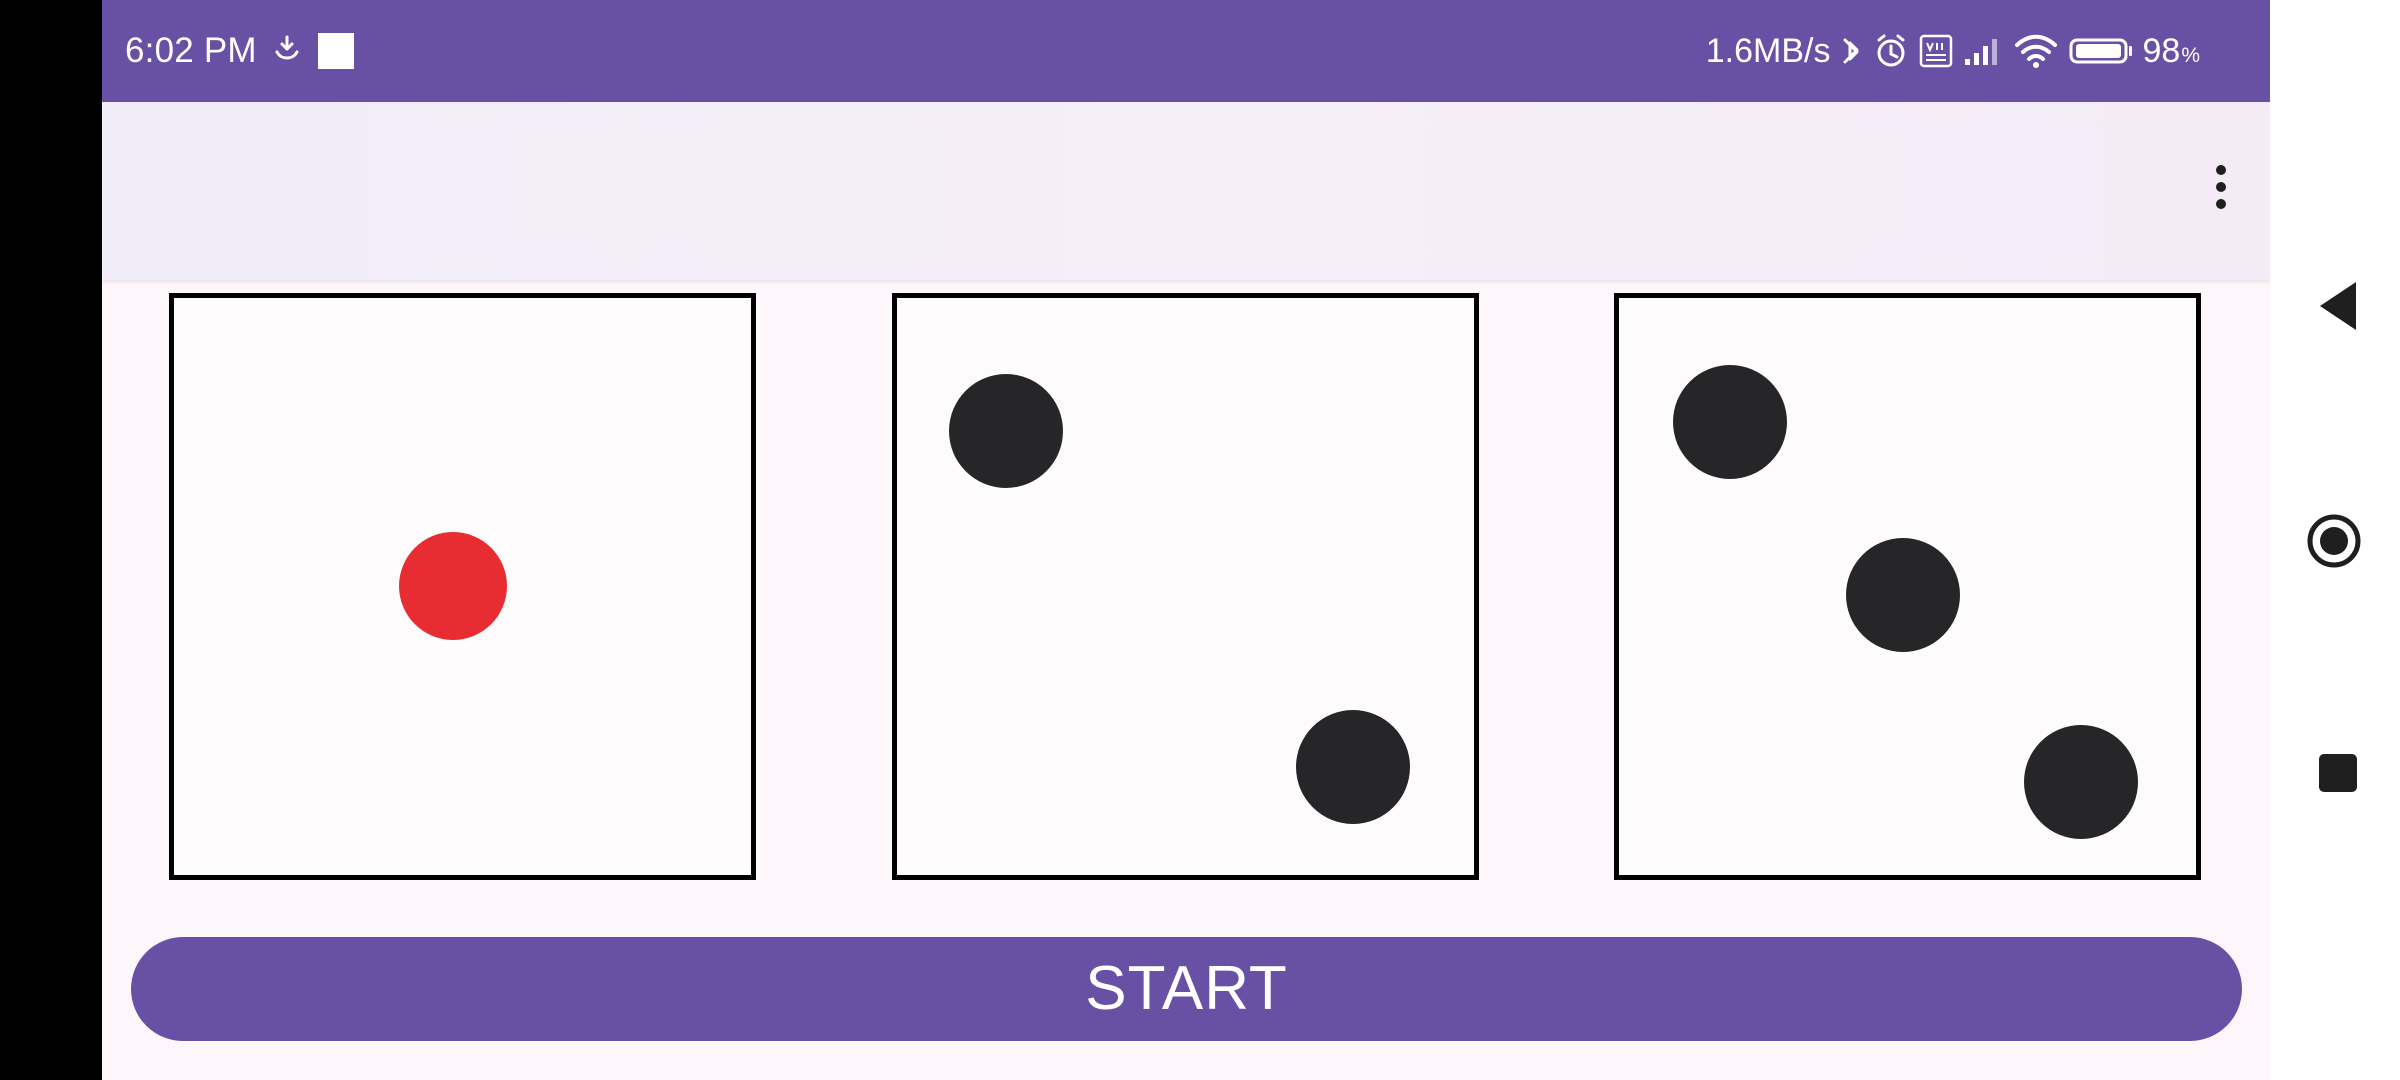 The image size is (2400, 1080). I want to click on die-two, so click(1185, 586).